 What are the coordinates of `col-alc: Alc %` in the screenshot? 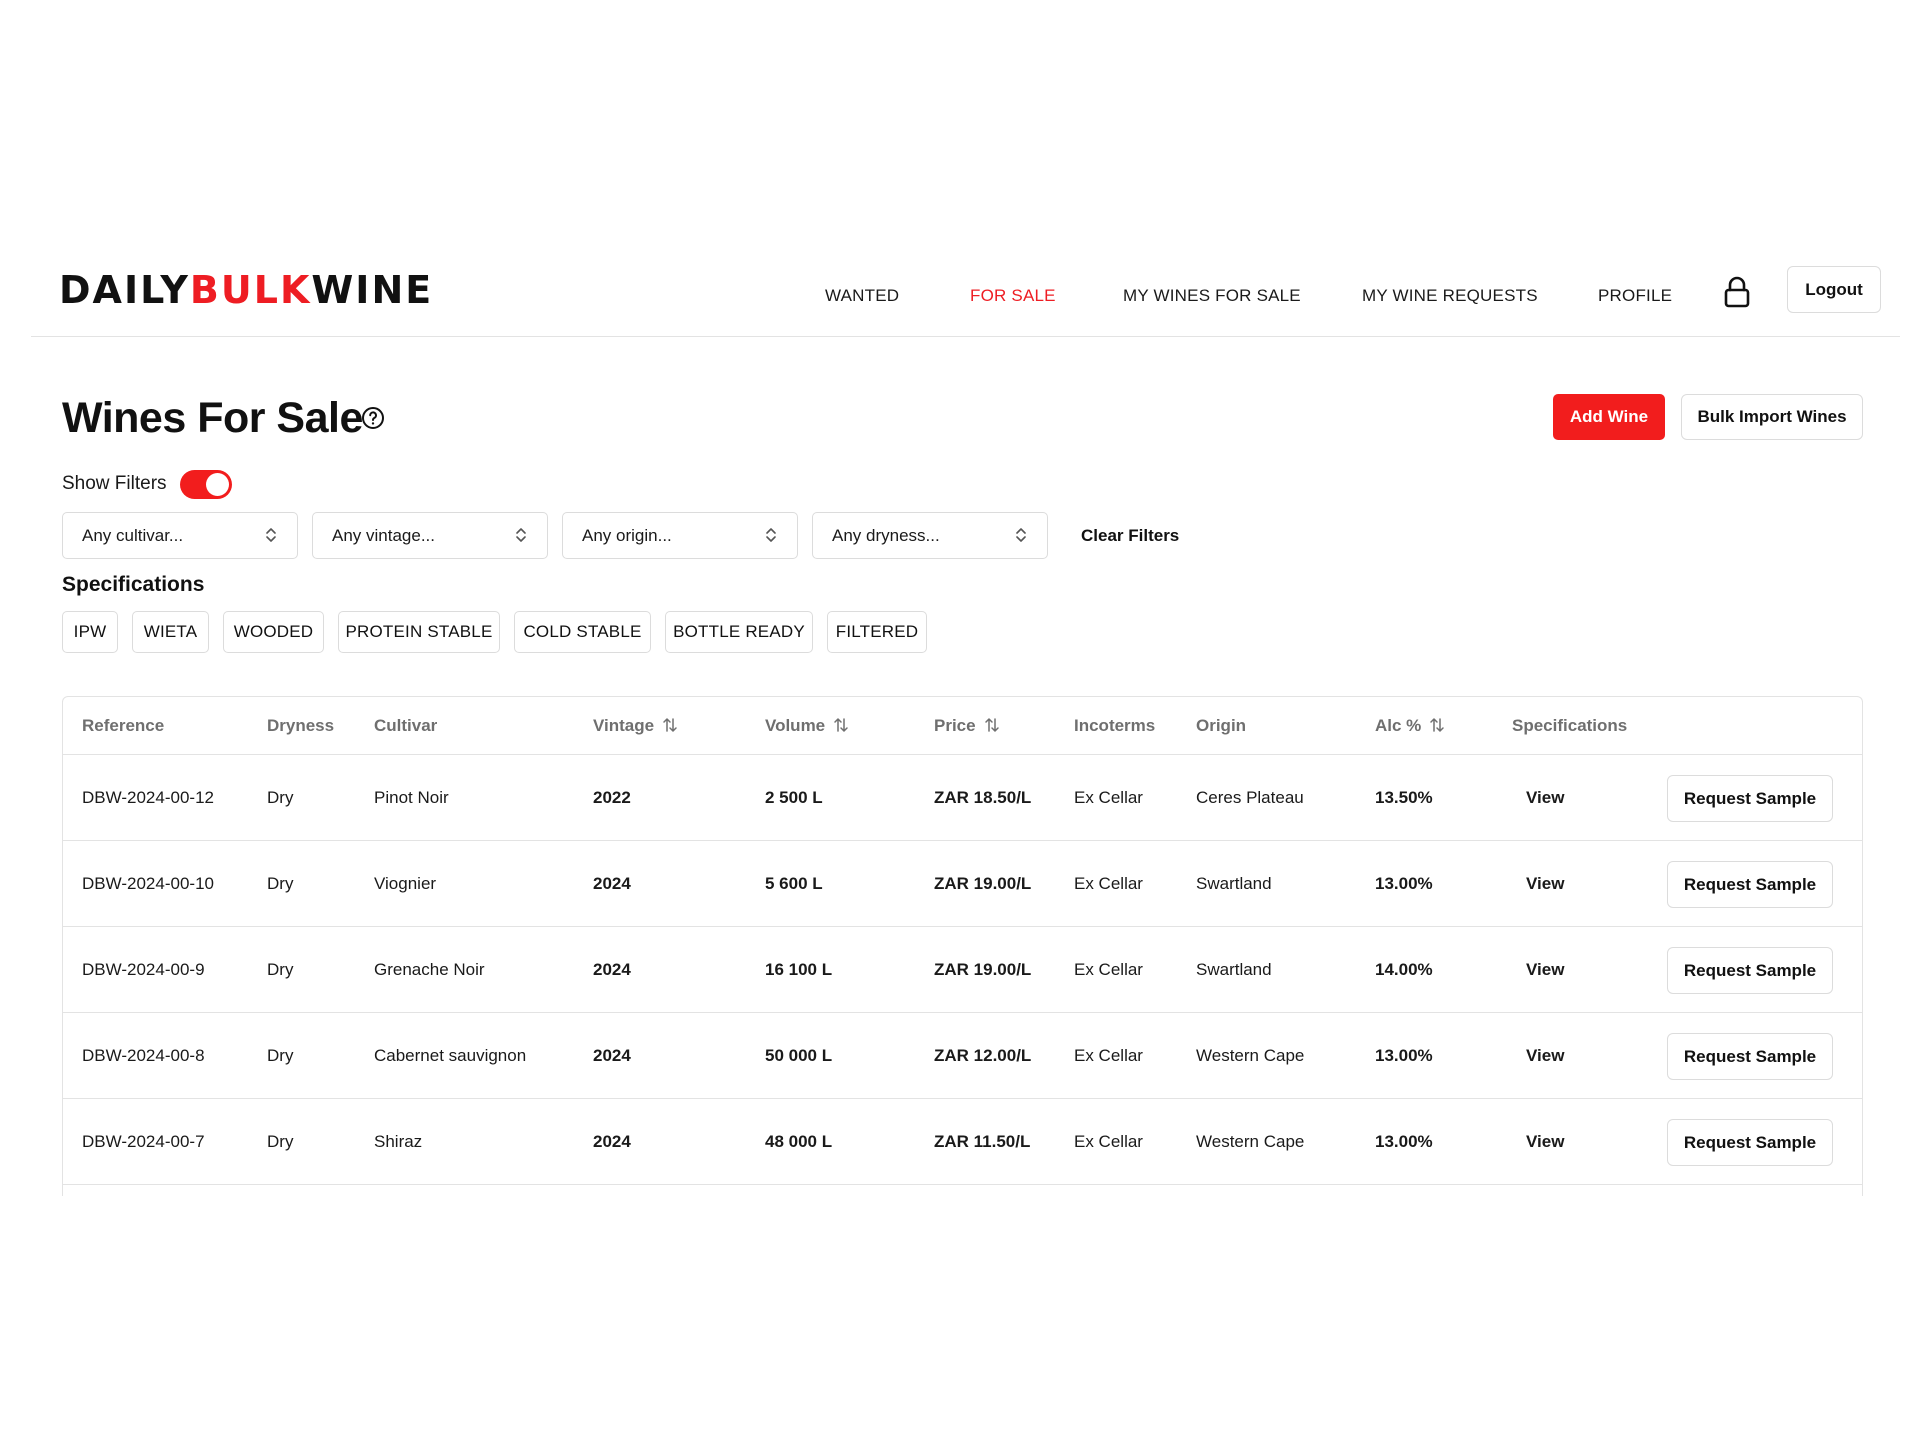 It's located at (1410, 726).